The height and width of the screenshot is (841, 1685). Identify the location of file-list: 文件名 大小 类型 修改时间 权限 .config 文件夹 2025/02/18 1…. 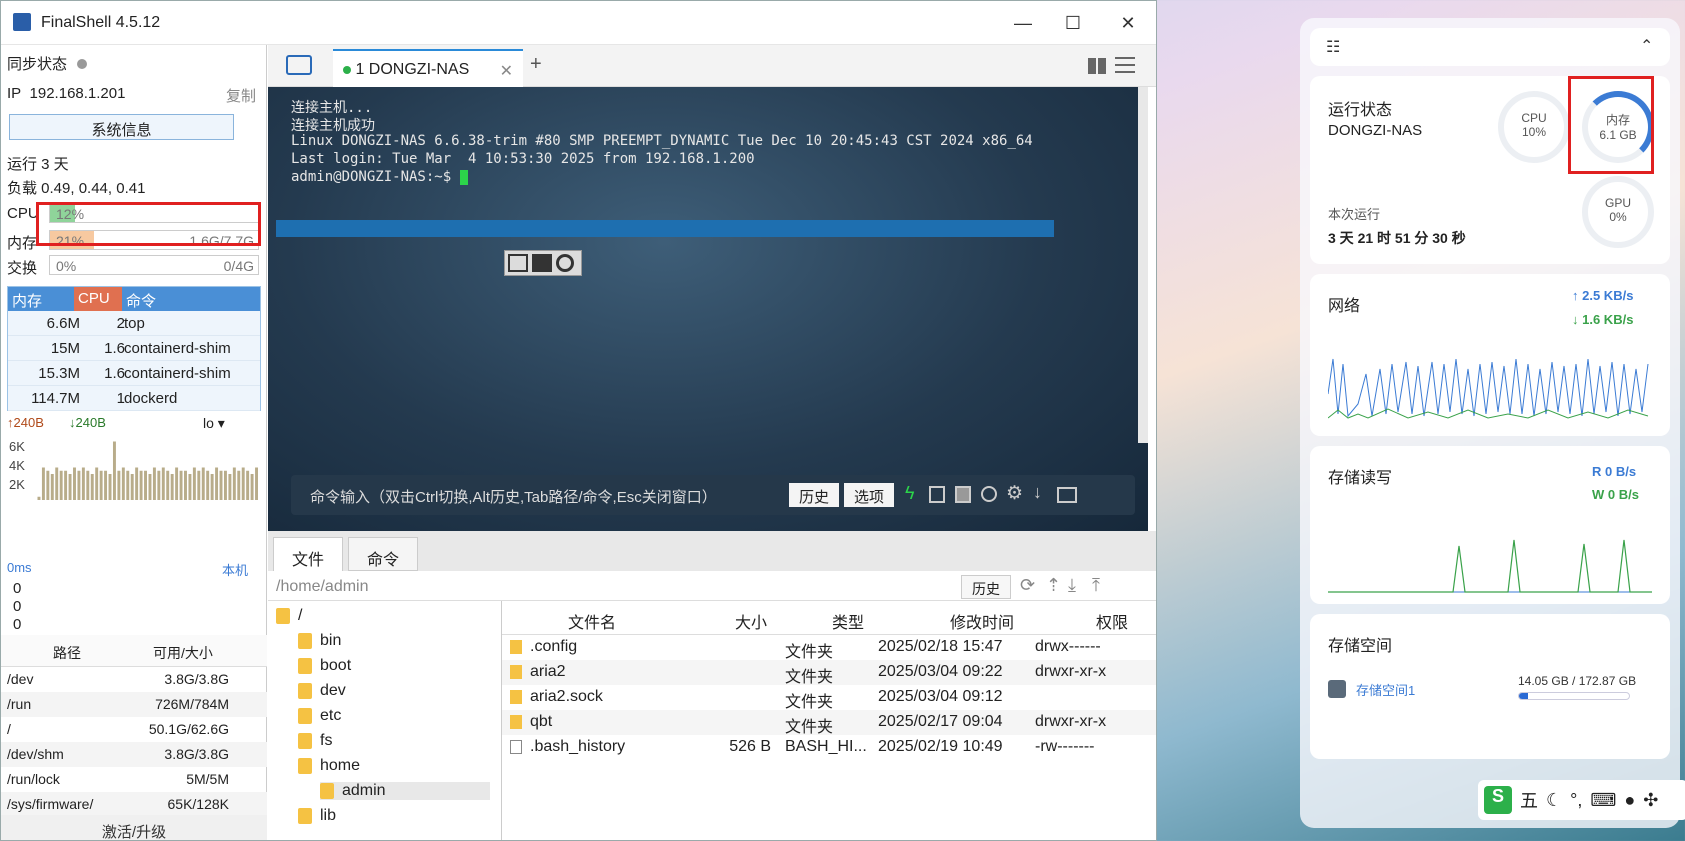
(828, 720).